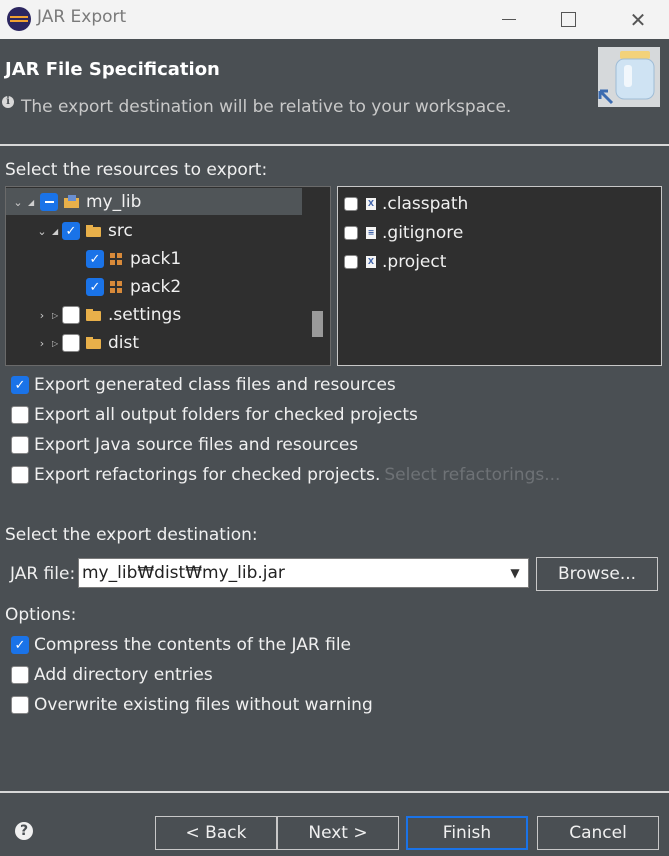  Describe the element at coordinates (94, 231) in the screenshot. I see `source-folder-icon` at that location.